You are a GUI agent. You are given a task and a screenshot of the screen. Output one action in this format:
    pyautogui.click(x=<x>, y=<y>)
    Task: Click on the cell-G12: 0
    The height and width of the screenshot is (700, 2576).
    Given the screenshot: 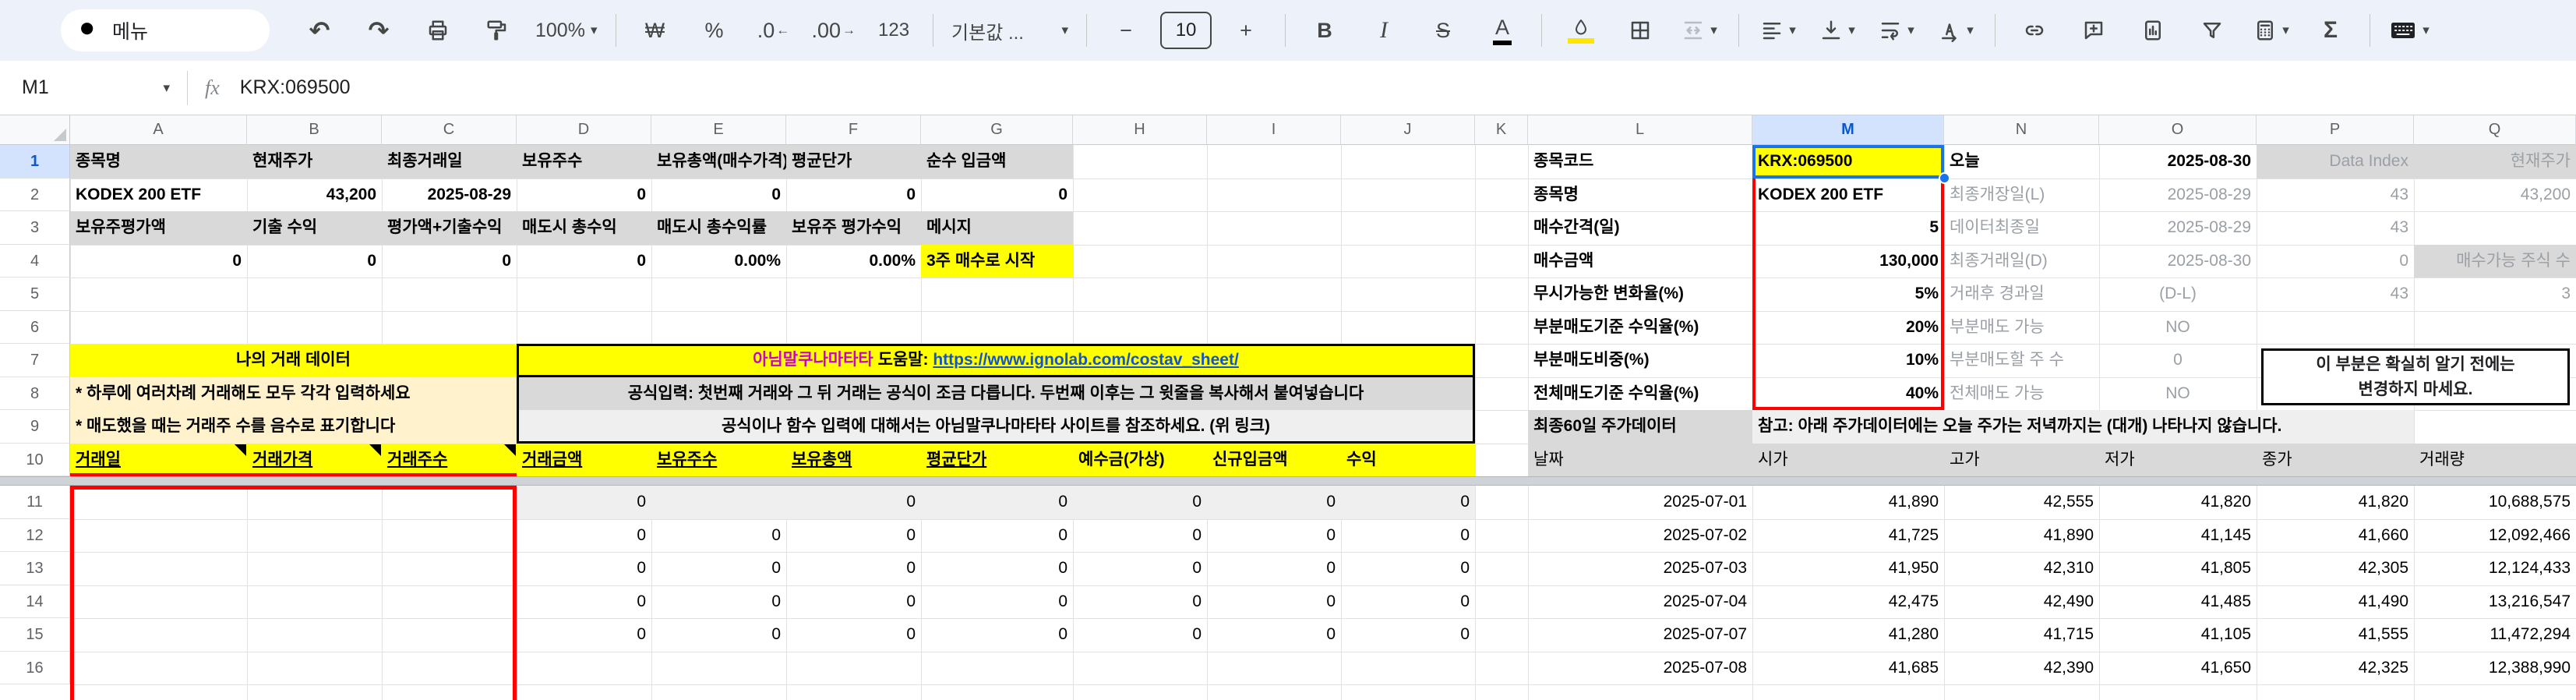 What is the action you would take?
    pyautogui.click(x=997, y=536)
    